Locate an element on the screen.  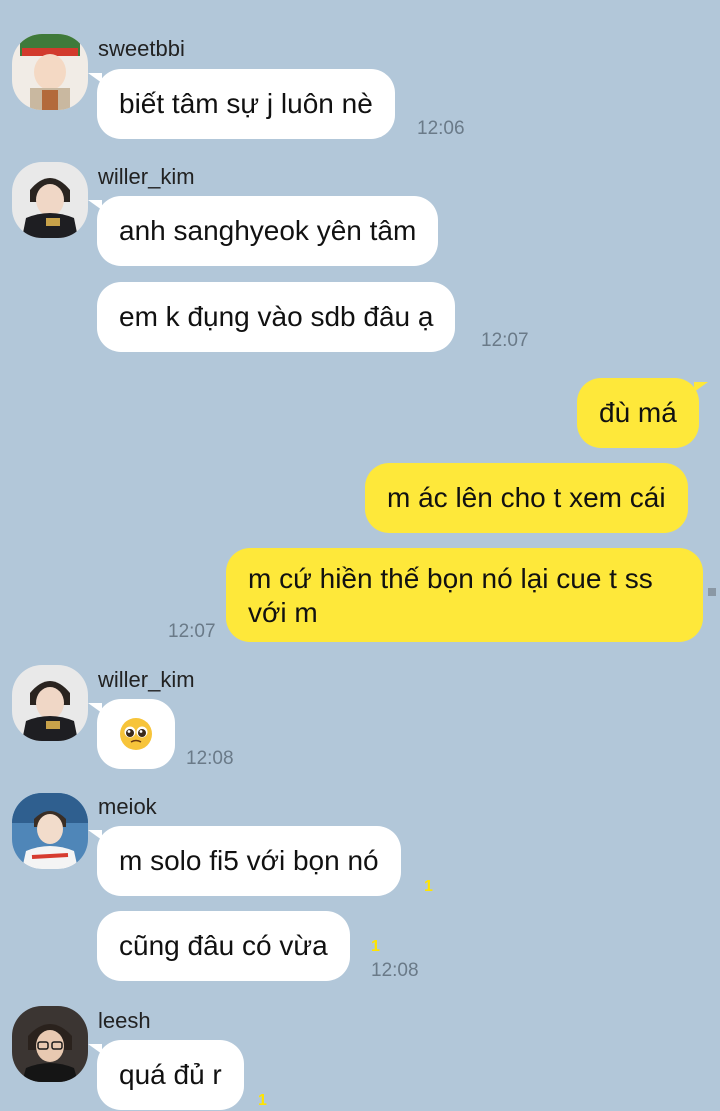
message-text: quá đủ r is located at coordinates (170, 1074).